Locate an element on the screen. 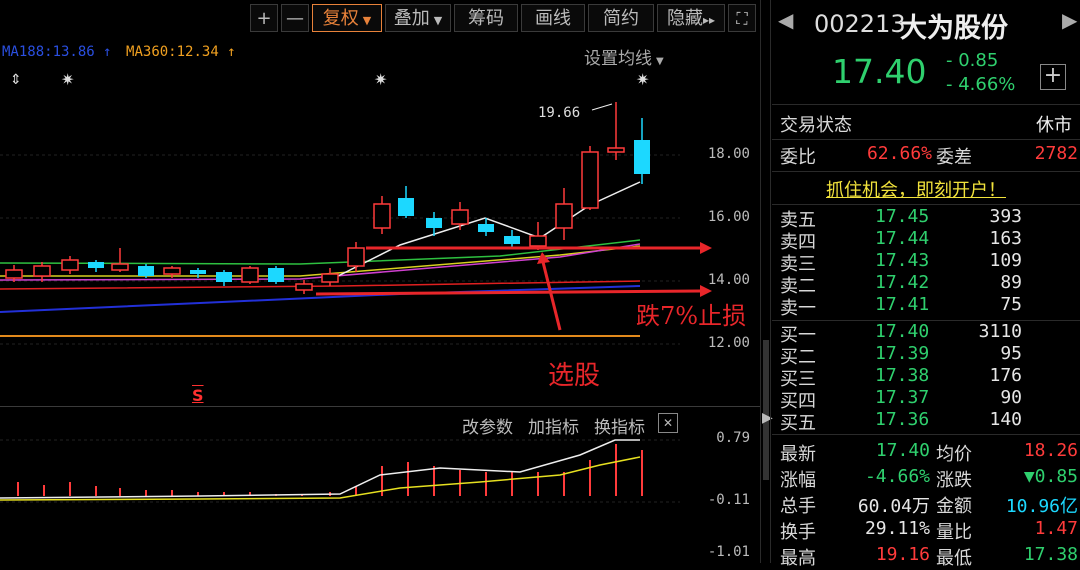  stat-value: 17.38 is located at coordinates (1050, 554).